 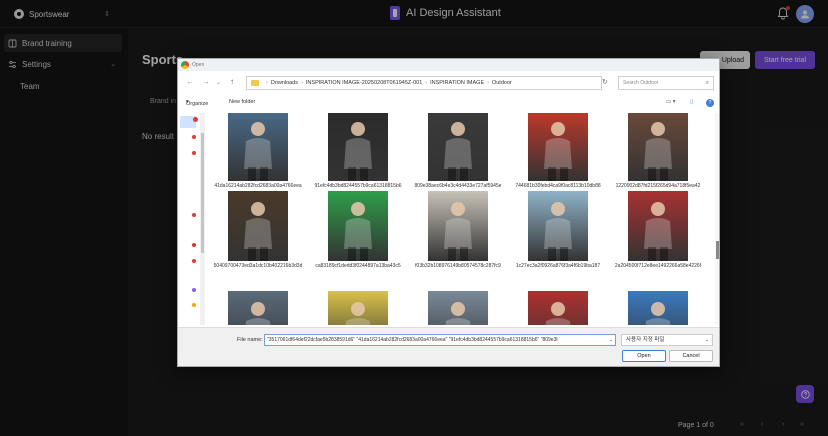 What do you see at coordinates (717, 219) in the screenshot?
I see `file-grid-scrollbar` at bounding box center [717, 219].